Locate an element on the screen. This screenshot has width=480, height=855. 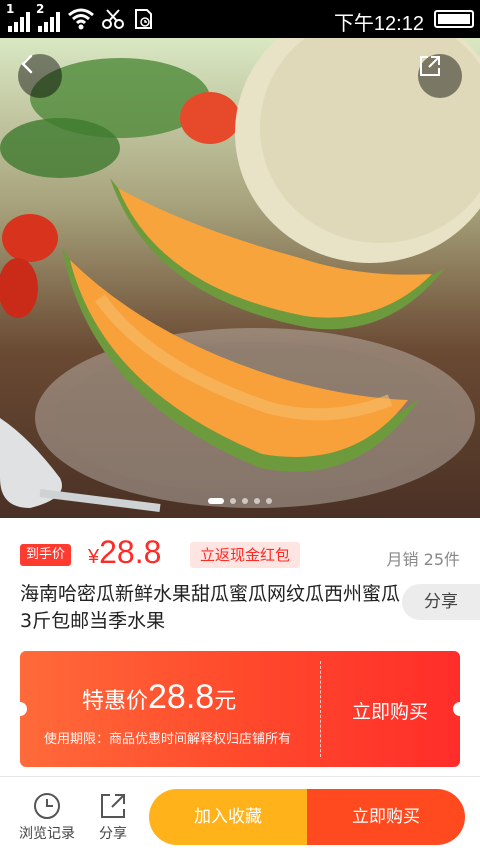
carousel-indicator is located at coordinates (240, 501).